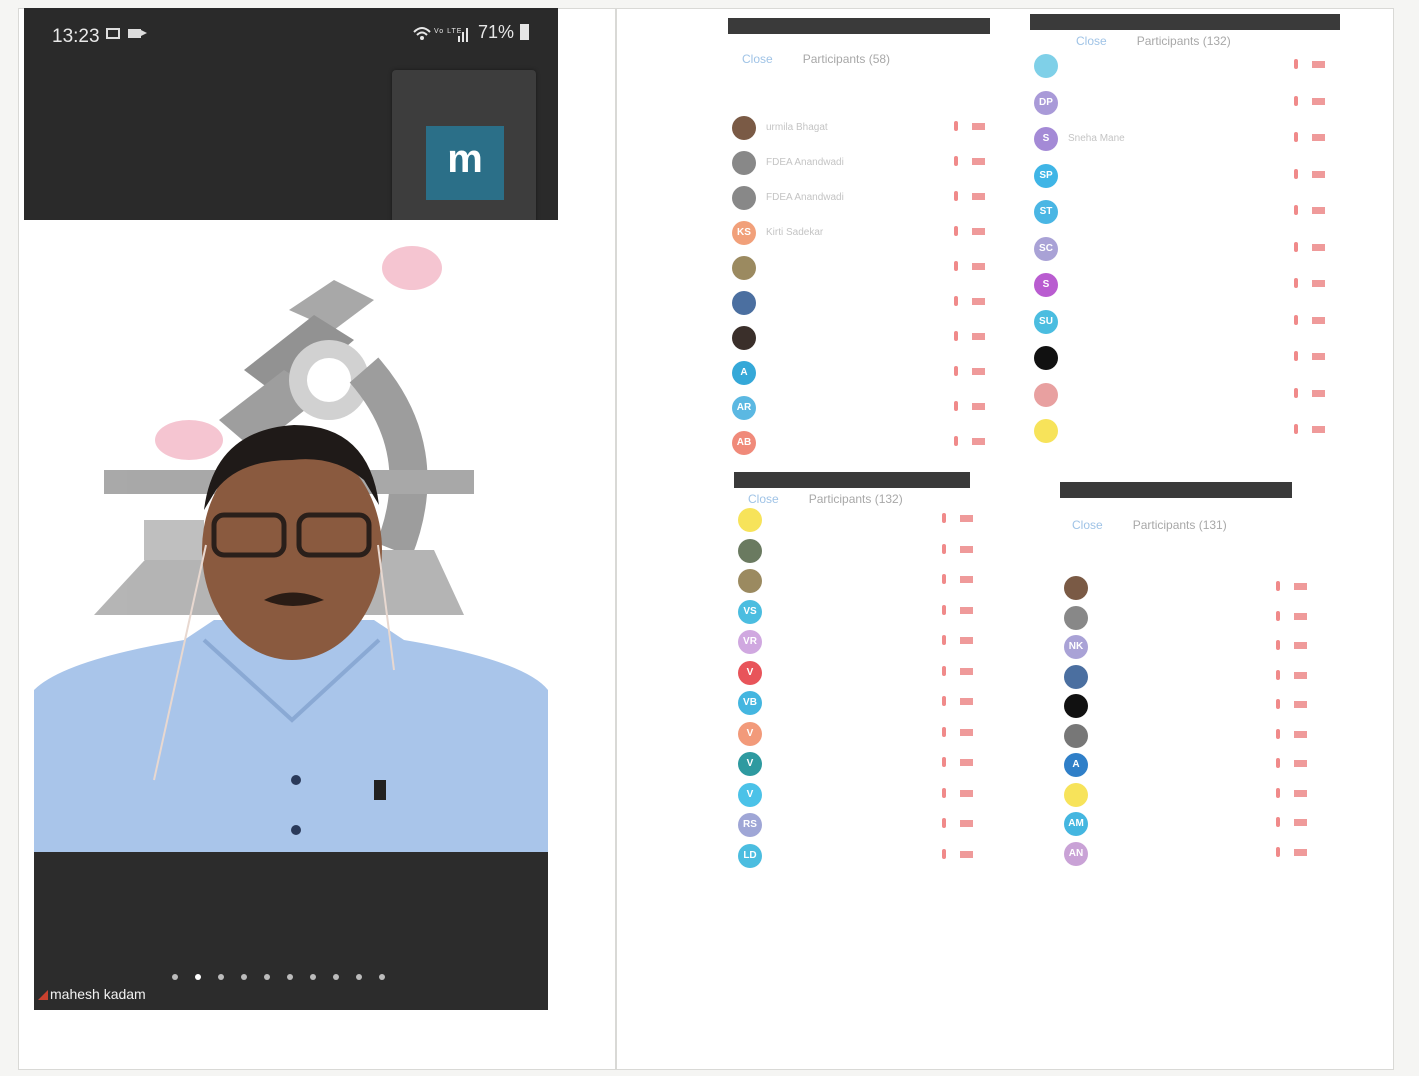 This screenshot has width=1419, height=1076. What do you see at coordinates (1046, 102) in the screenshot?
I see `participant-avatar: DP` at bounding box center [1046, 102].